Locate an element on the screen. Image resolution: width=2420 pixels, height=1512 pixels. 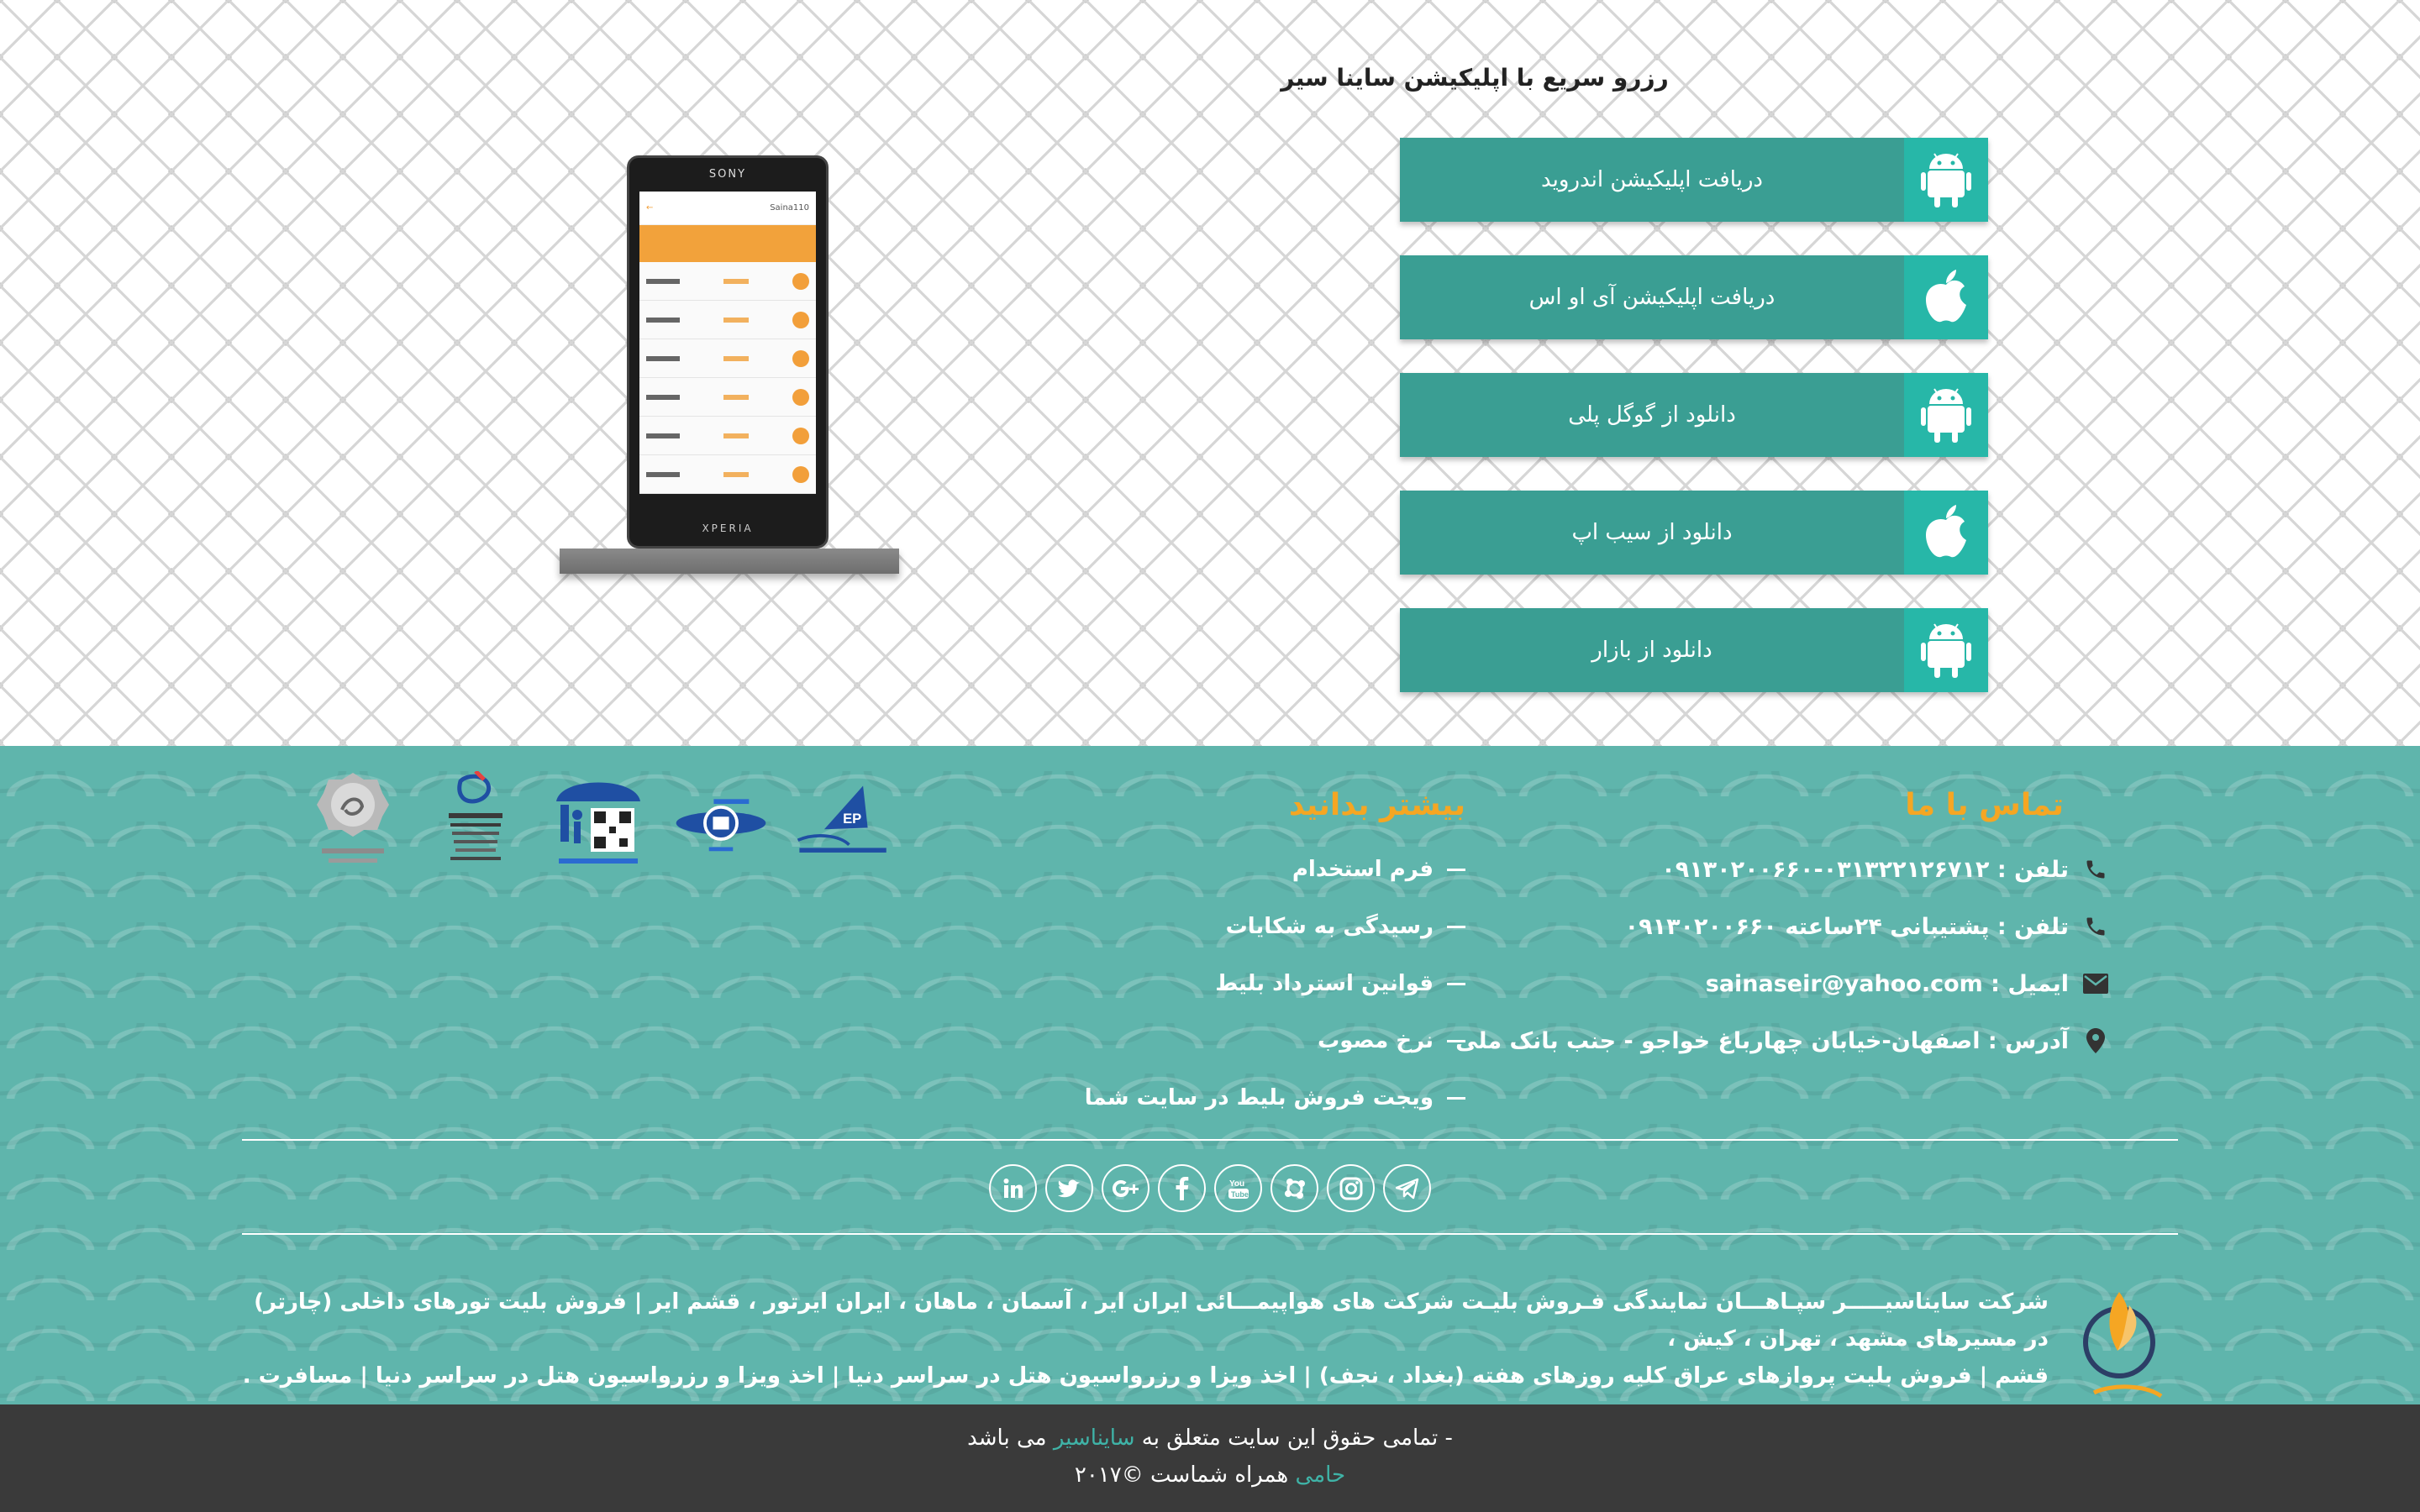
linkedin-icon is located at coordinates (1013, 1188).